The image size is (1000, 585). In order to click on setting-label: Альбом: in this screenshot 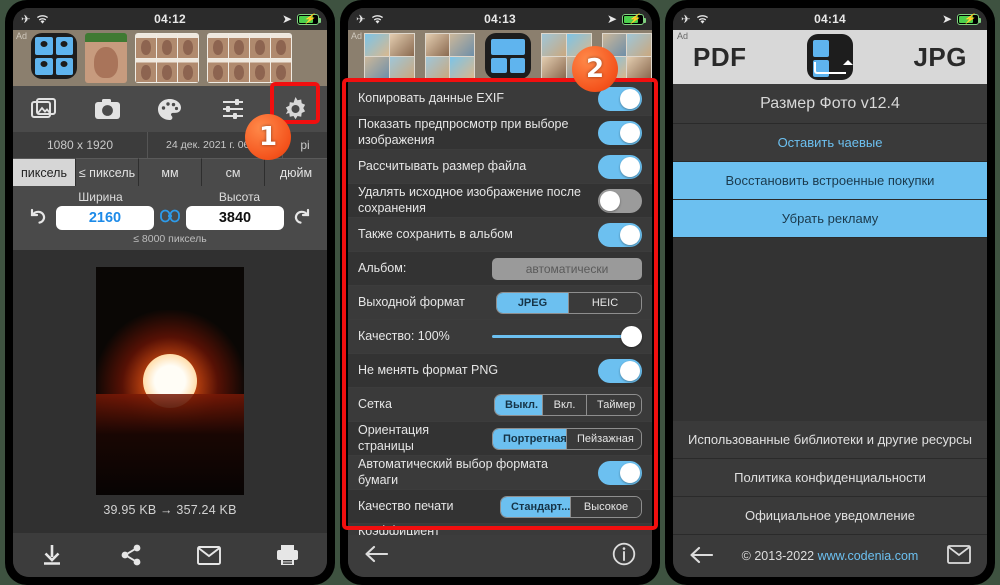, I will do `click(382, 267)`.